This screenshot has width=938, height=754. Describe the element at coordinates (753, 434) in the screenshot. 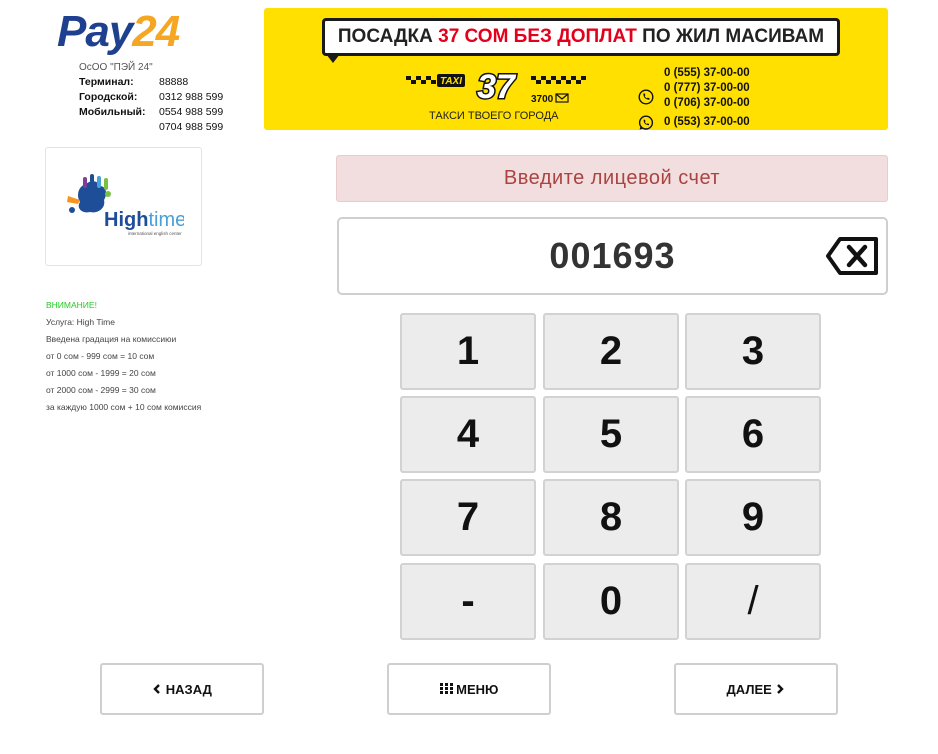

I see `key-6: 6` at that location.